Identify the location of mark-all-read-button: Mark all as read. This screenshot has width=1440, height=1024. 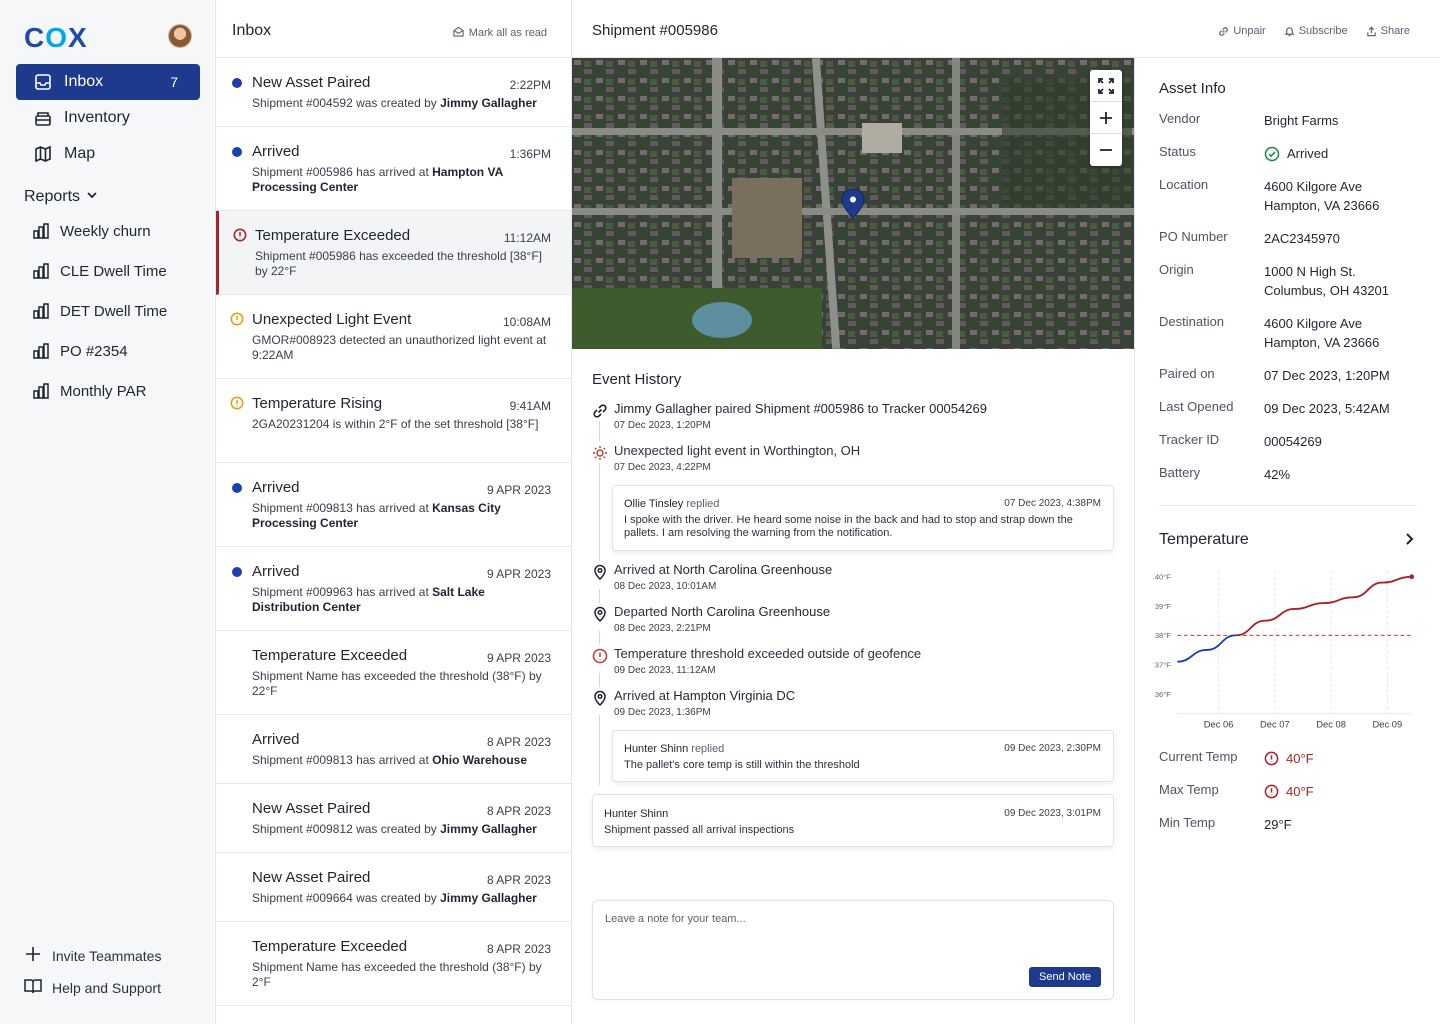
(500, 33).